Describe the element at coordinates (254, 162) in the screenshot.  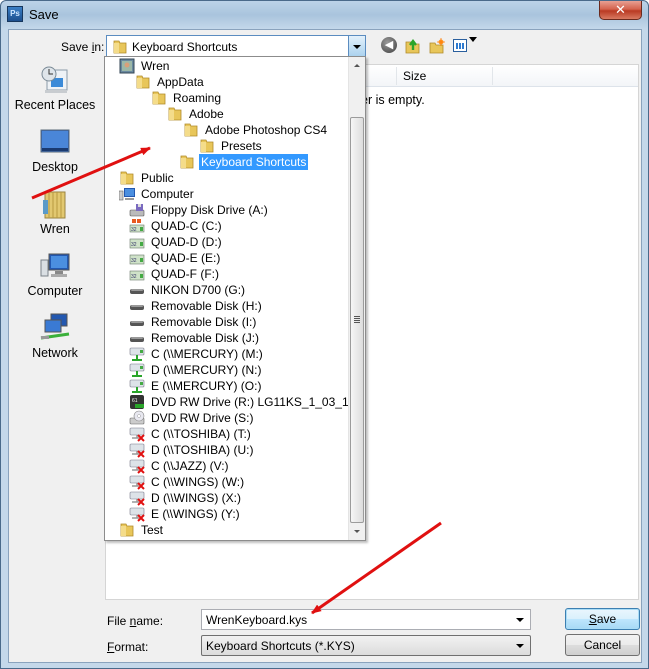
I see `tree-item-label: Keyboard Shortcuts` at that location.